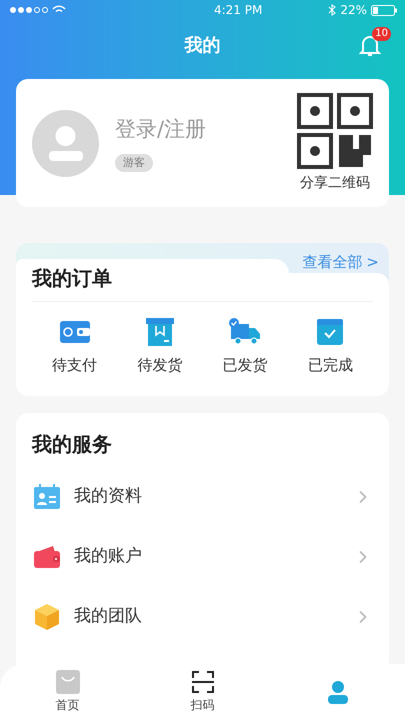  I want to click on avatar-icon, so click(65, 143).